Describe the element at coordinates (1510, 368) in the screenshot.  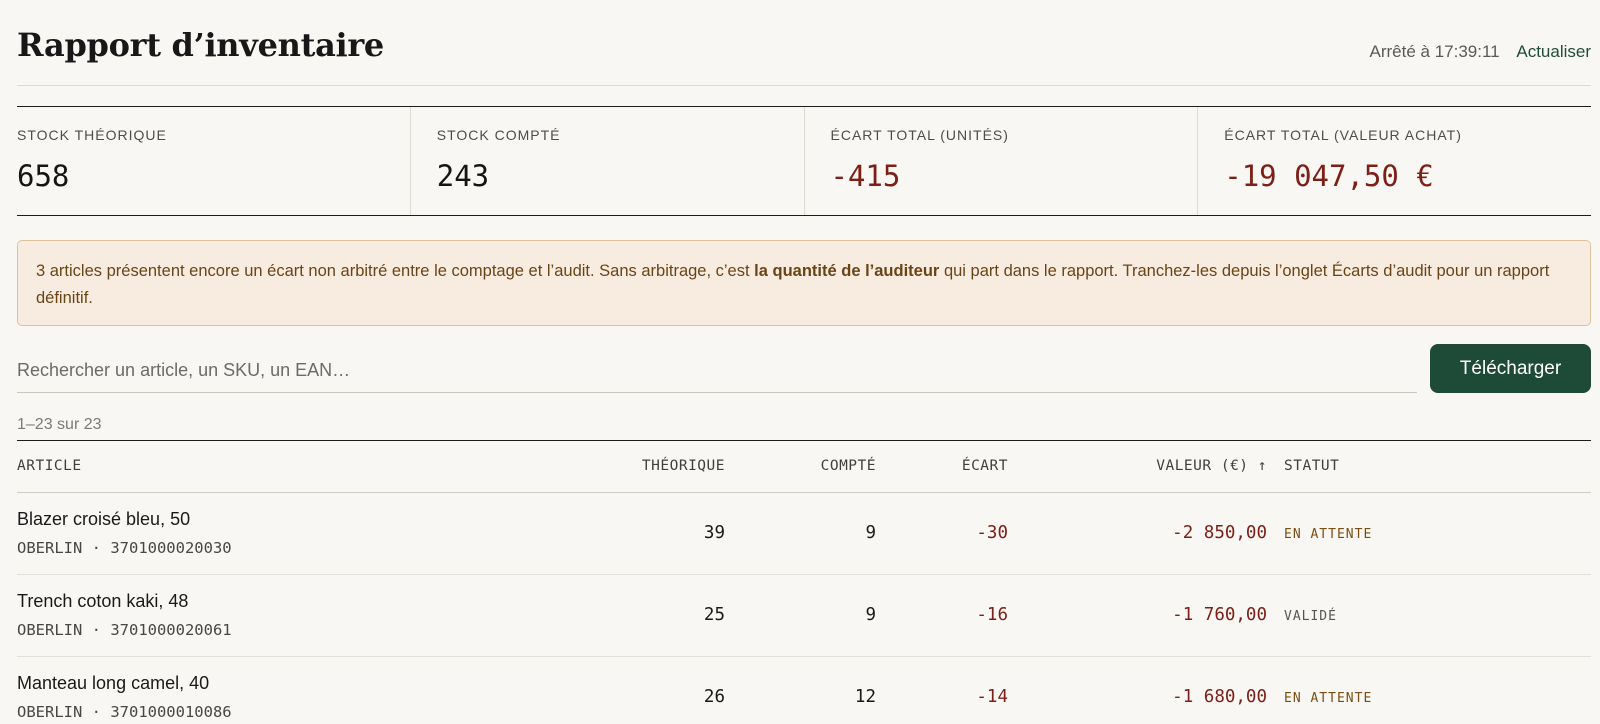
I see `download-button: Télécharger` at that location.